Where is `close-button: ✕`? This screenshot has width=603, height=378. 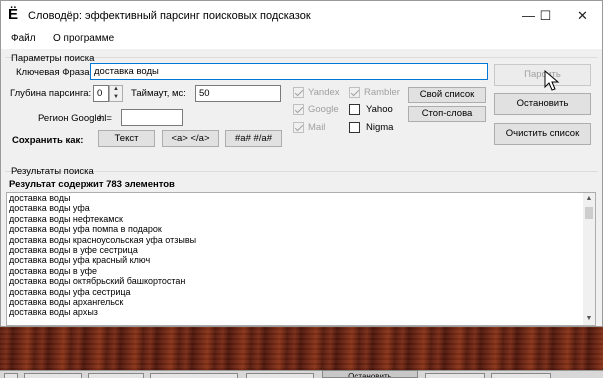 close-button: ✕ is located at coordinates (582, 16).